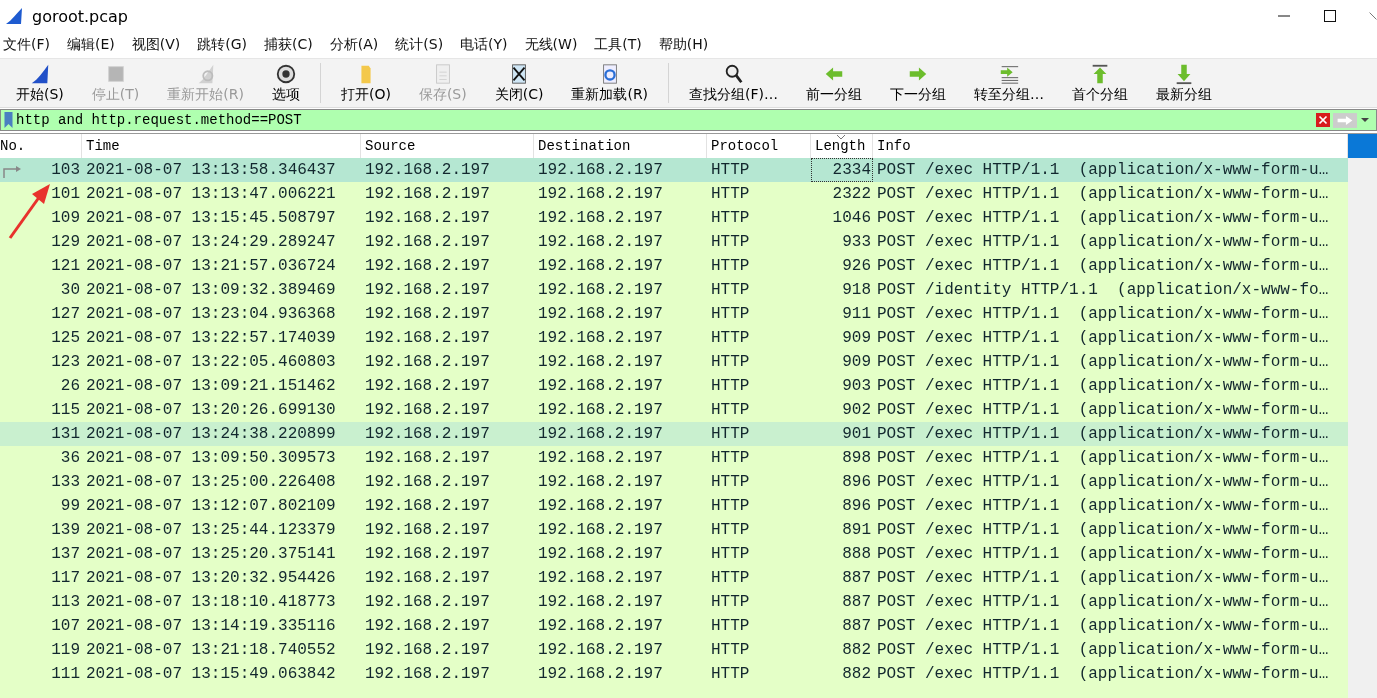 The width and height of the screenshot is (1377, 698). Describe the element at coordinates (70, 386) in the screenshot. I see `packet-number: 26` at that location.